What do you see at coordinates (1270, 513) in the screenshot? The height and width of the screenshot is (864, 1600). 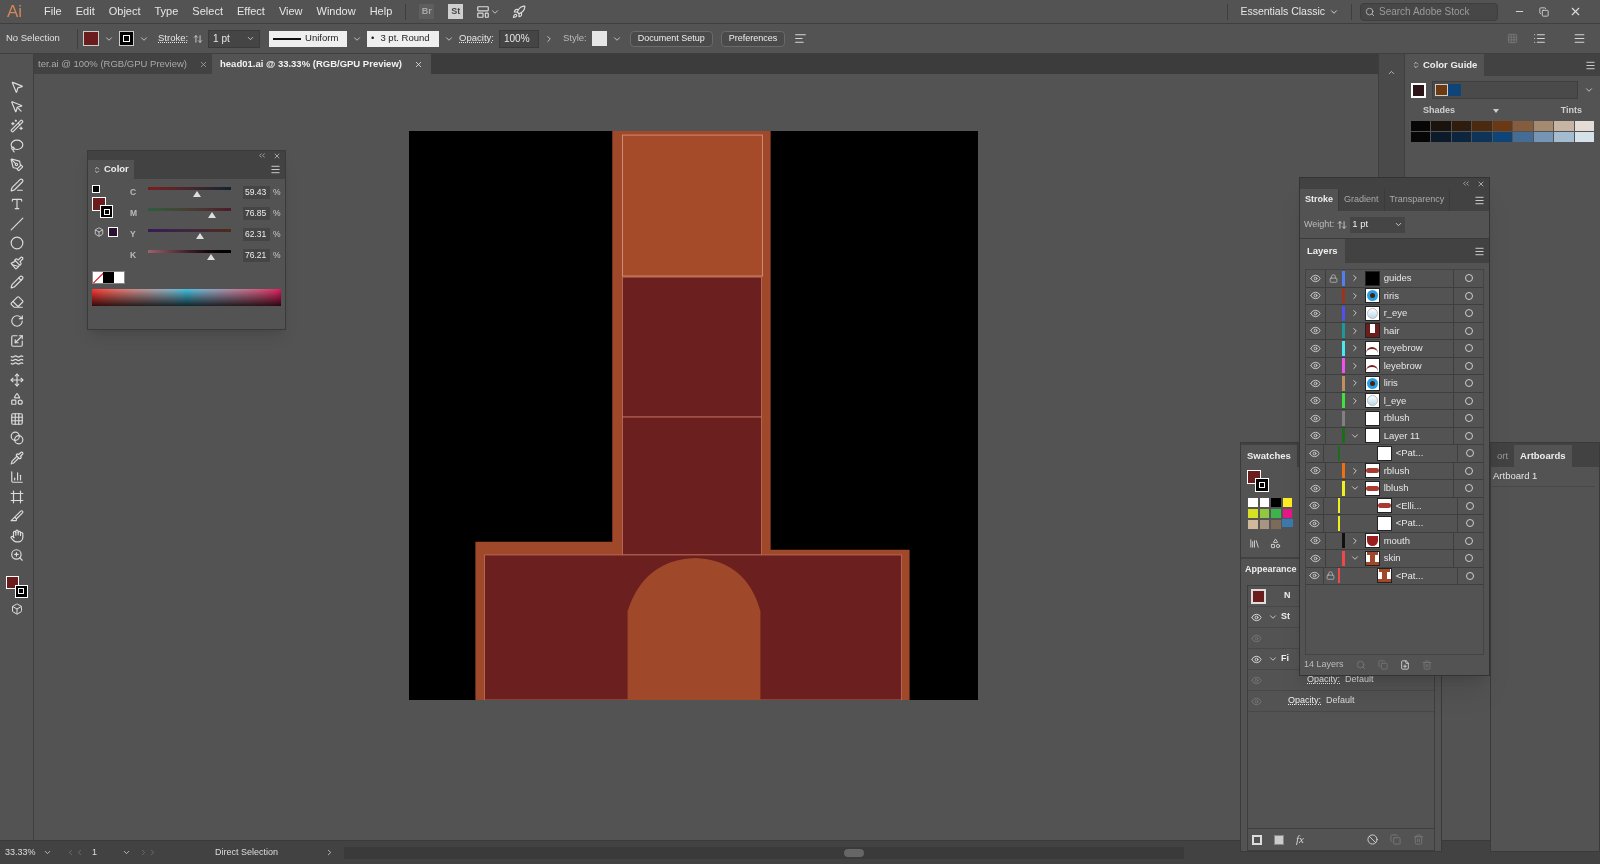 I see `swatch-grid` at bounding box center [1270, 513].